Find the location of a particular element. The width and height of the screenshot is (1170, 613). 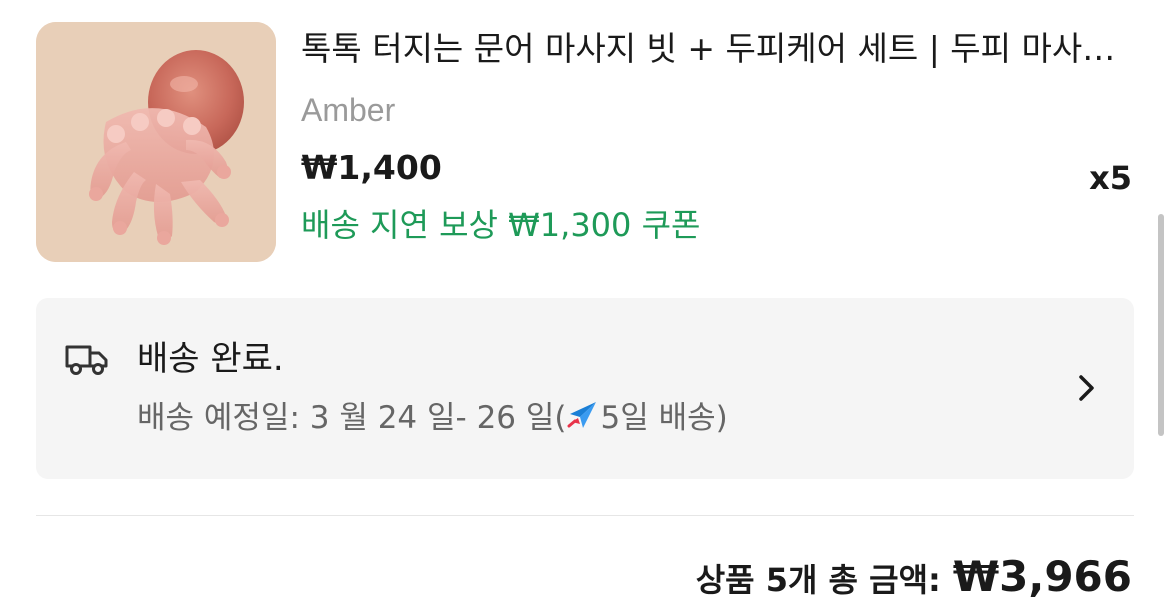

shipping-eta-dates: 배송 예정일: 3 월 24 일- 26 일( is located at coordinates (352, 418).